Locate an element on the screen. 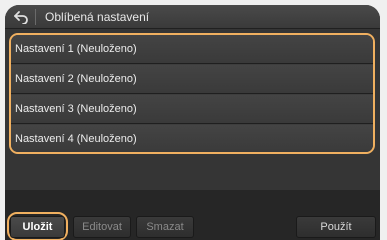 Image resolution: width=387 pixels, height=240 pixels. back-arrow-icon is located at coordinates (21, 17).